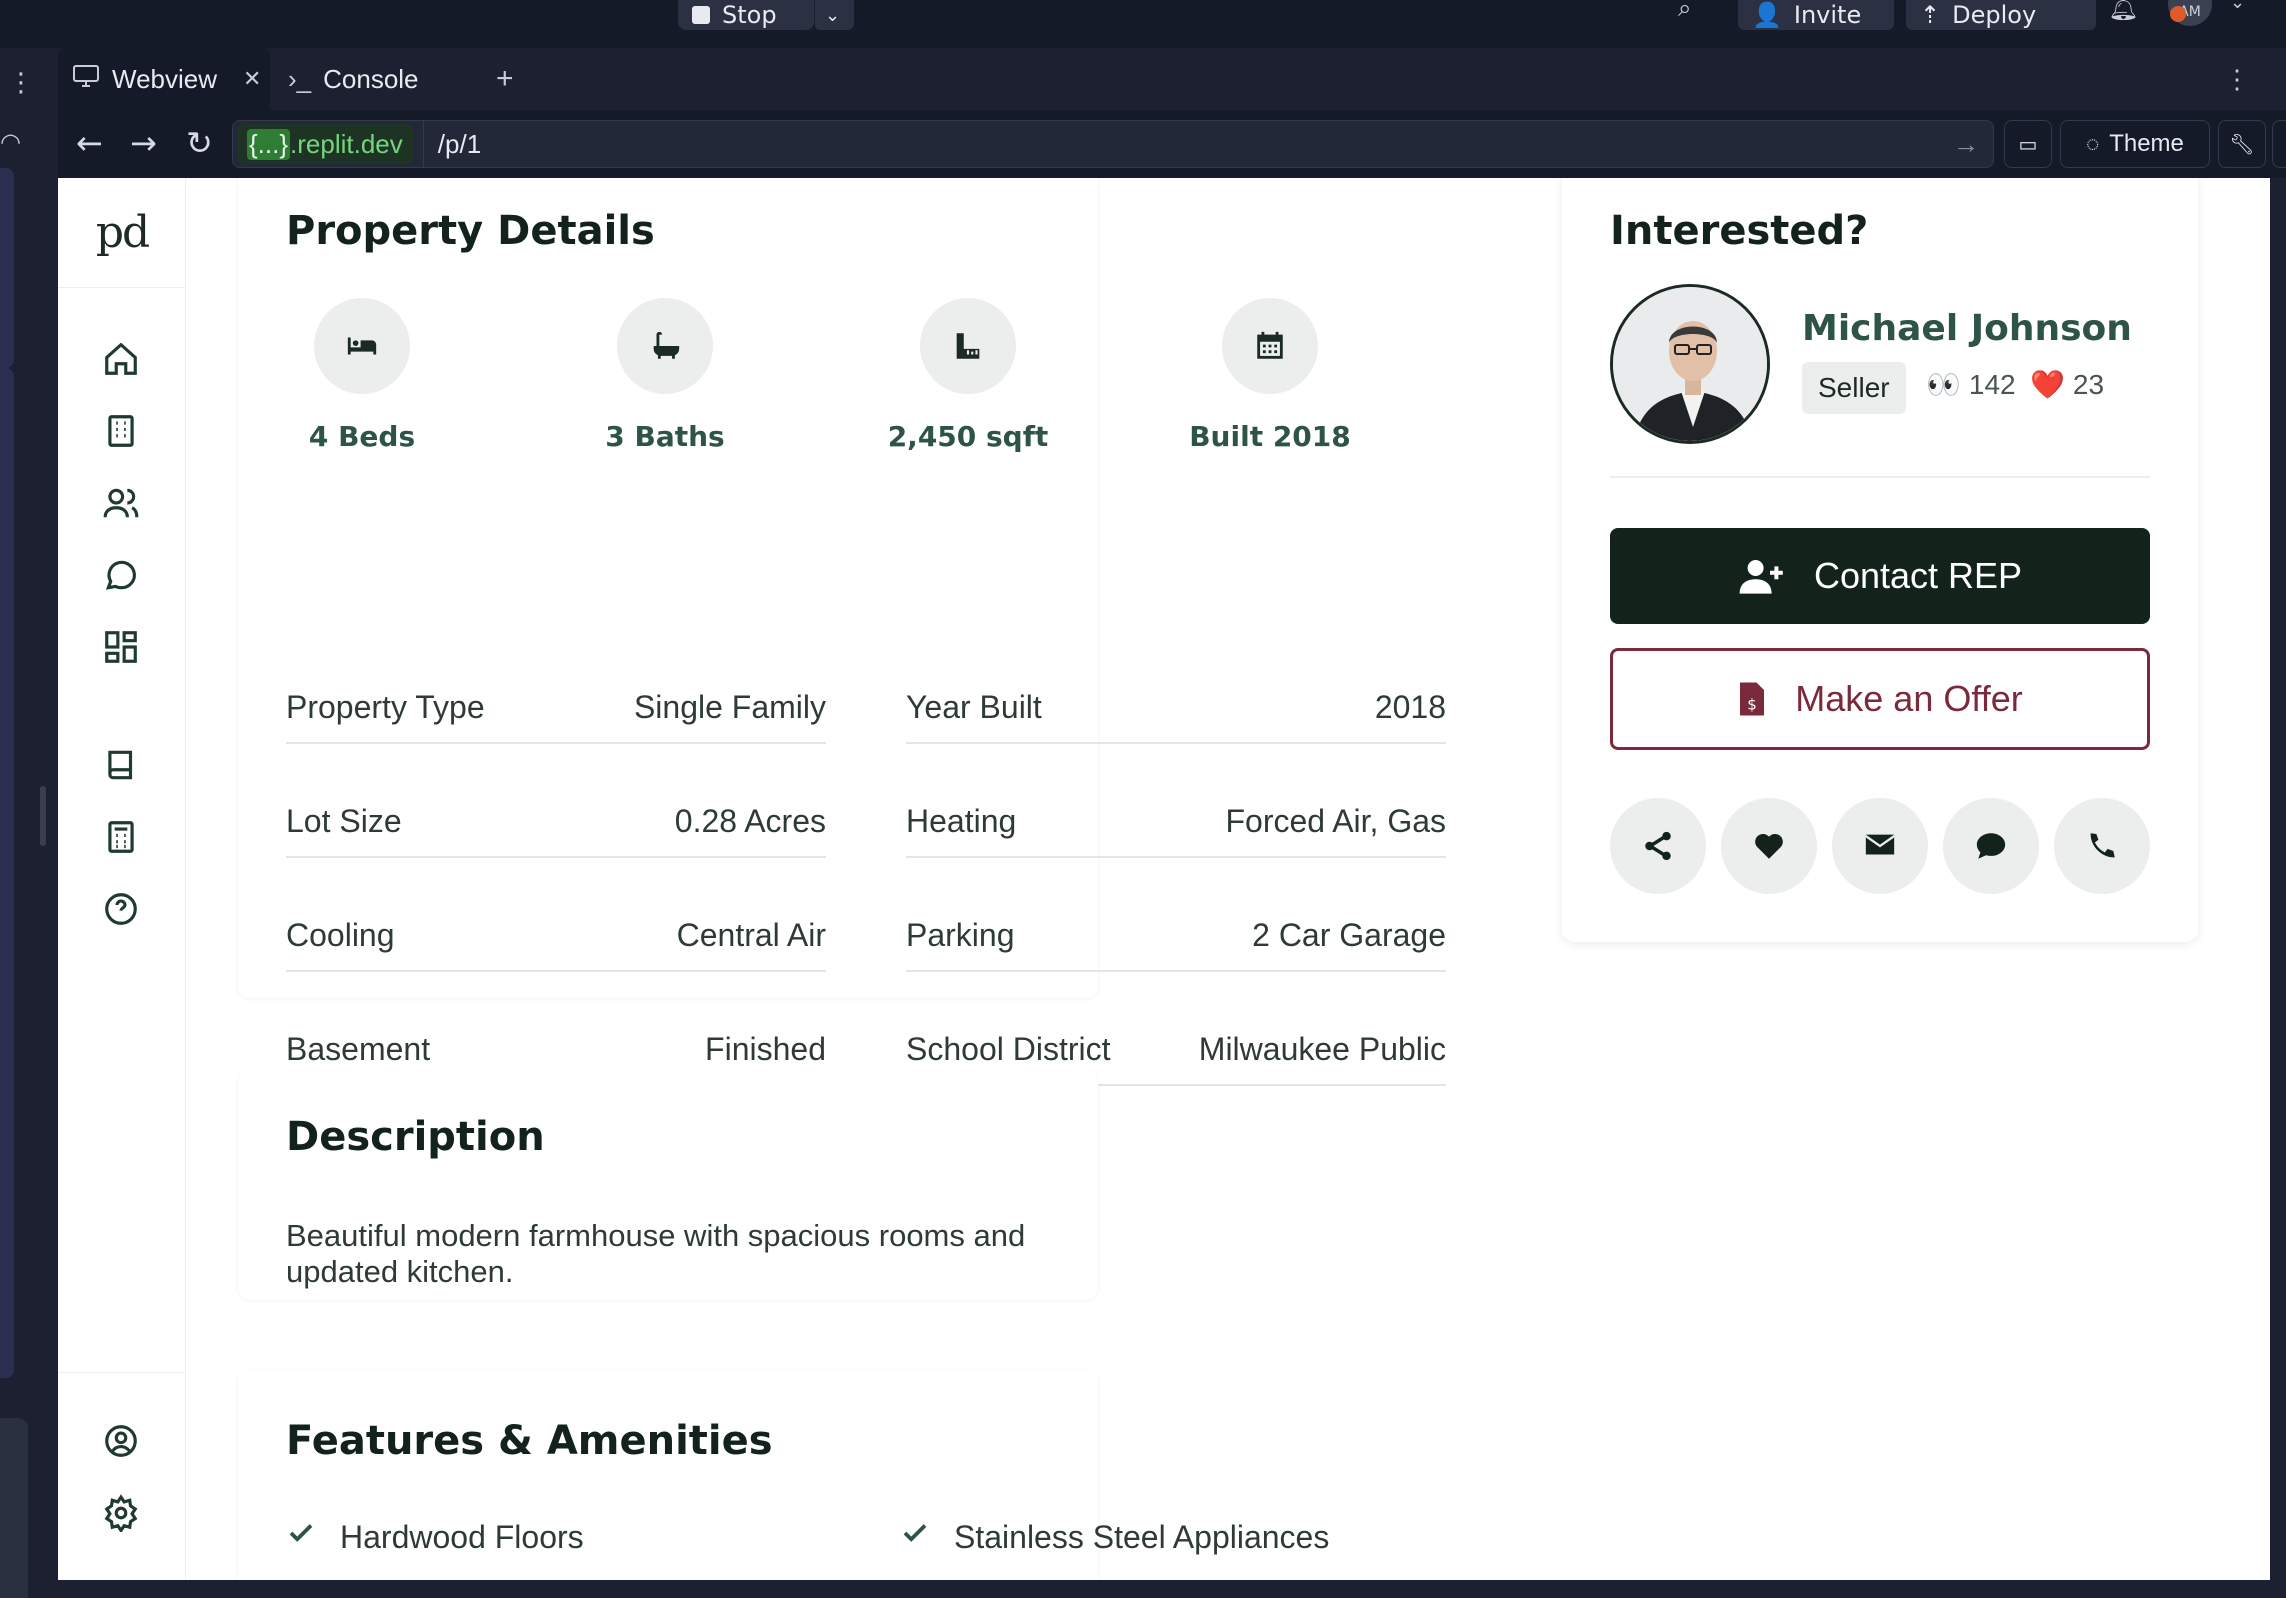  What do you see at coordinates (1991, 846) in the screenshot?
I see `message-button` at bounding box center [1991, 846].